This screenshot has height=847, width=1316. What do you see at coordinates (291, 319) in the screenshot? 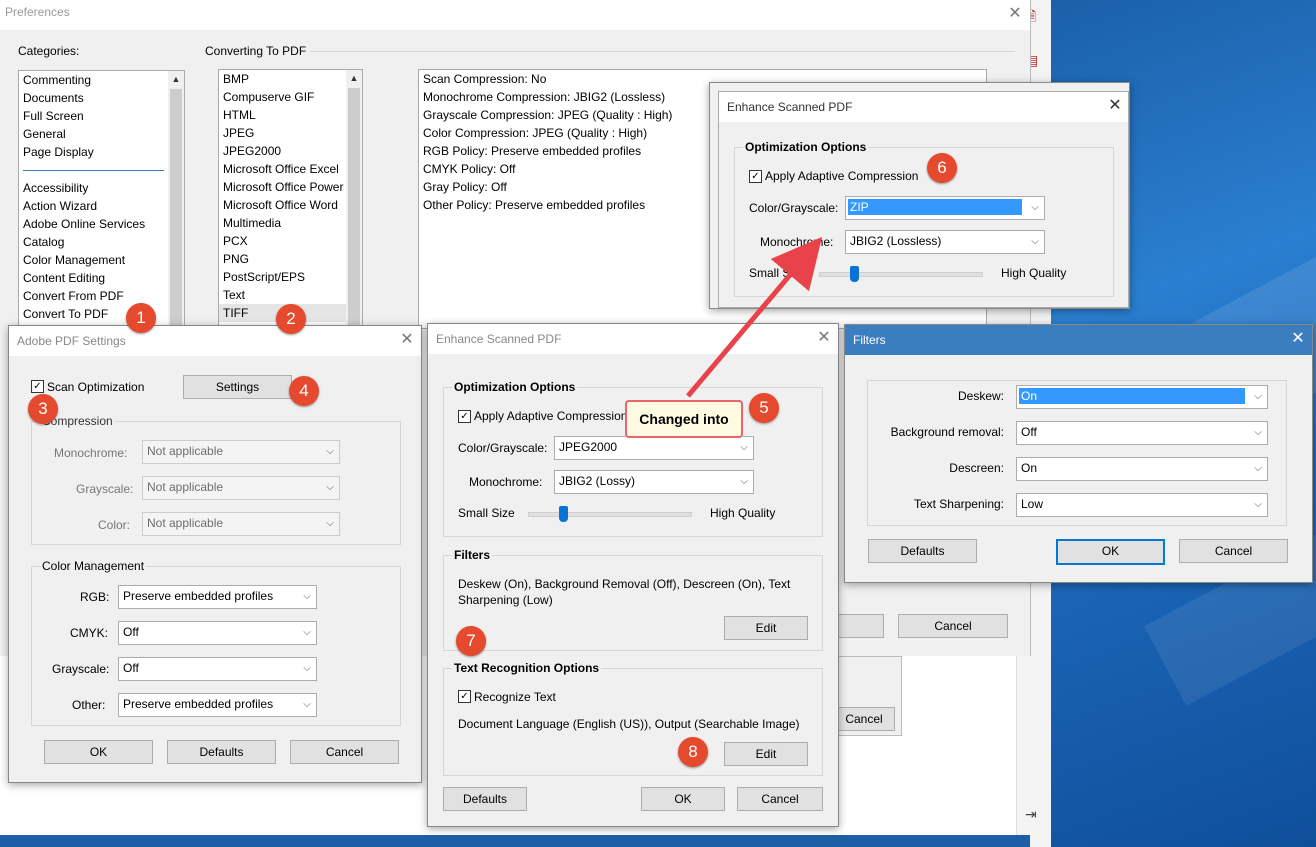
I see `step-badge-2: 2` at bounding box center [291, 319].